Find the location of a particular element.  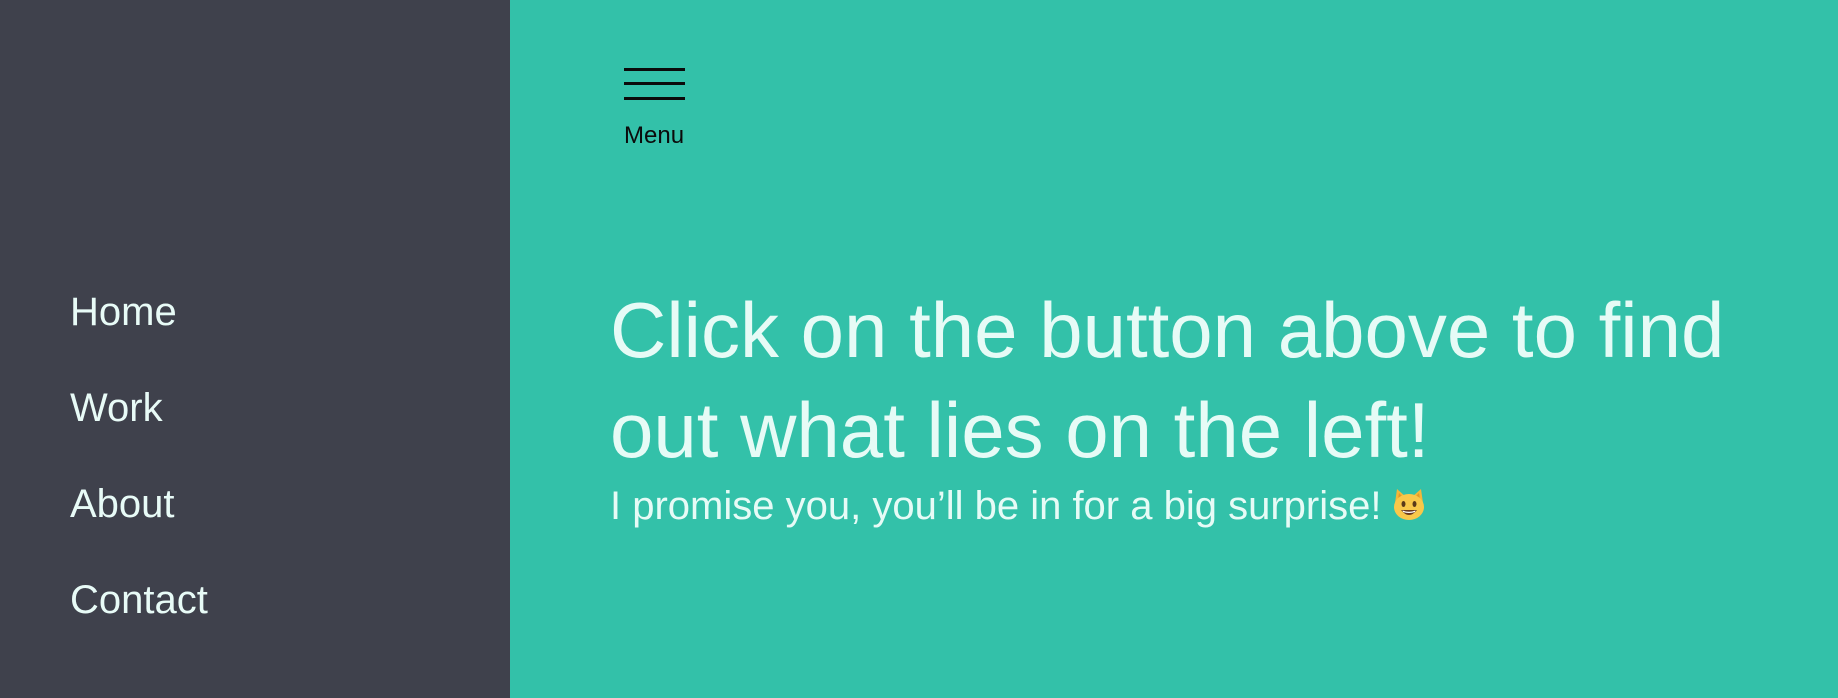

hamburger-bar-top is located at coordinates (654, 69).